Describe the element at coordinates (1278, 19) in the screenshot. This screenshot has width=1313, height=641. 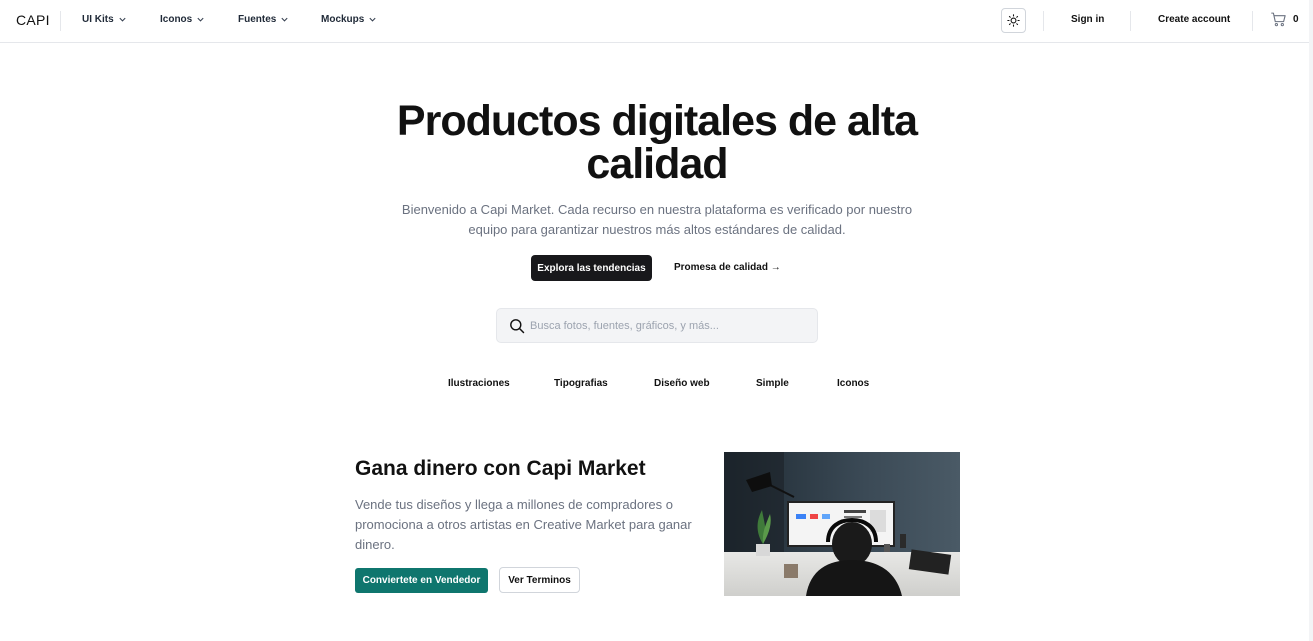
I see `shopping-cart-icon` at that location.